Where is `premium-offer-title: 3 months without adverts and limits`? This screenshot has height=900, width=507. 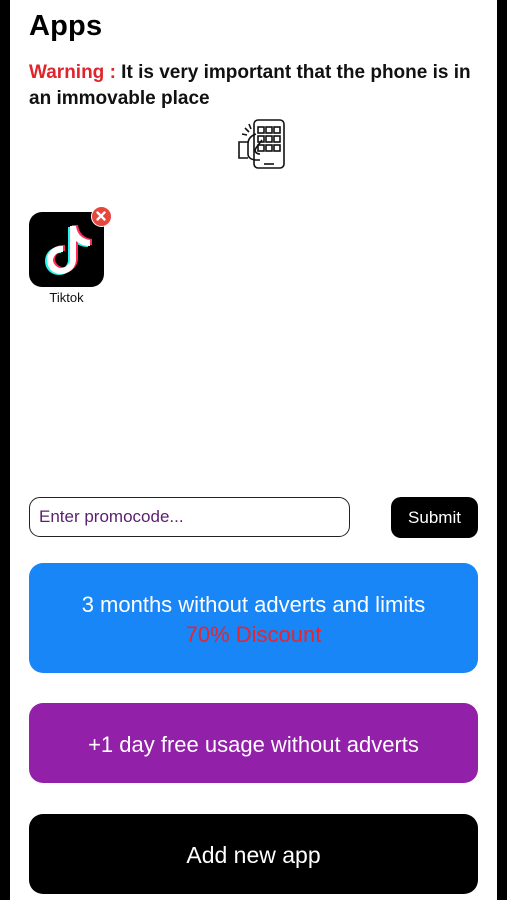 premium-offer-title: 3 months without adverts and limits is located at coordinates (253, 604).